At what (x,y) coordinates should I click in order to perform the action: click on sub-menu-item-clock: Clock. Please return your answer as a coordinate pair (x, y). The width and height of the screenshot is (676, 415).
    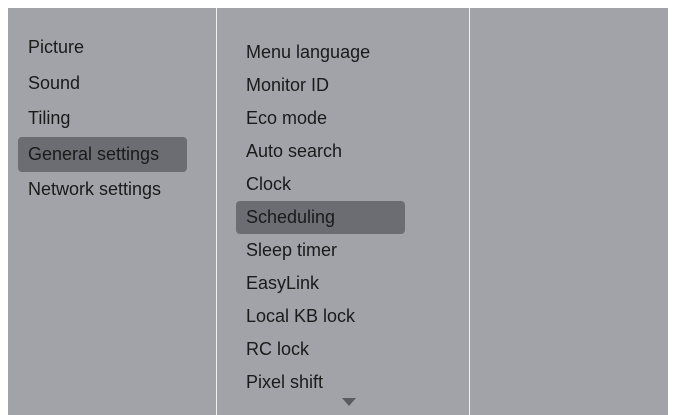
    Looking at the image, I should click on (320, 184).